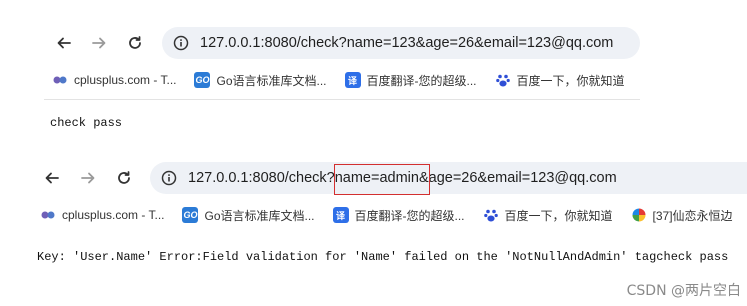 The height and width of the screenshot is (306, 747). What do you see at coordinates (692, 215) in the screenshot?
I see `bookmark-label: [37]仙恋永恒边` at bounding box center [692, 215].